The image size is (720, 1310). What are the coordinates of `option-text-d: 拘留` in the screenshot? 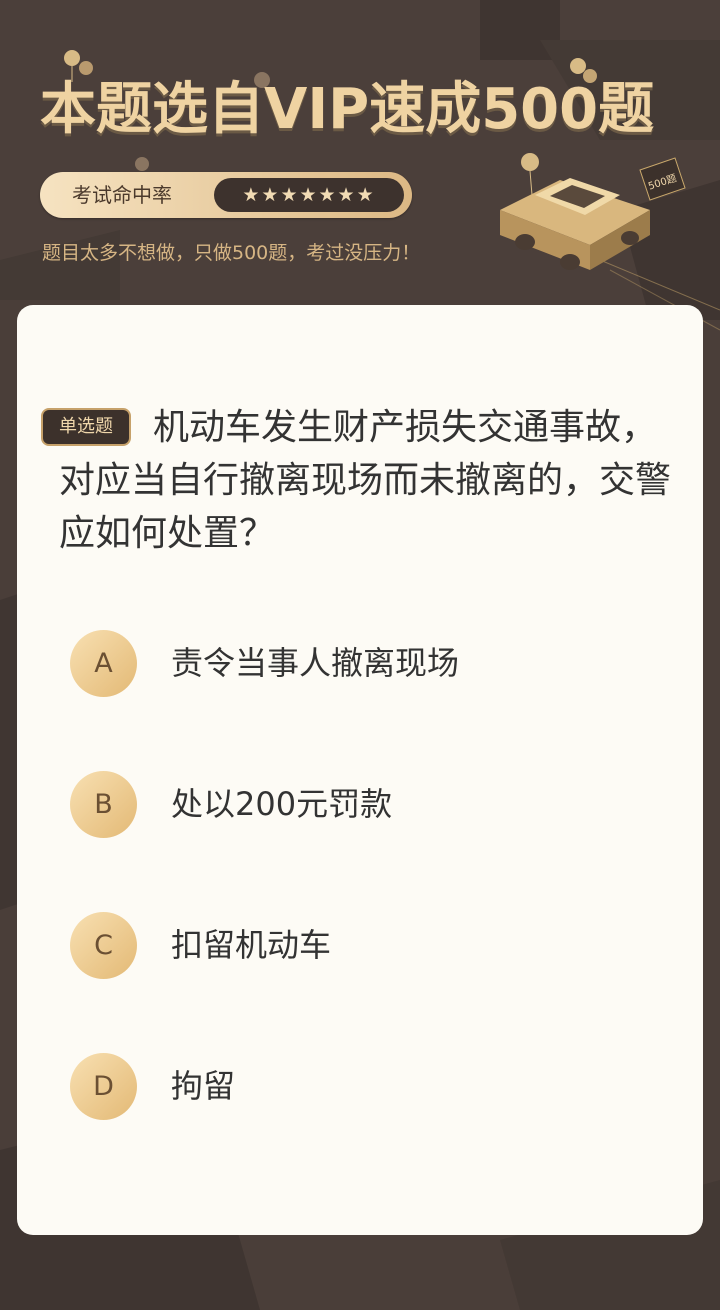 It's located at (203, 1086).